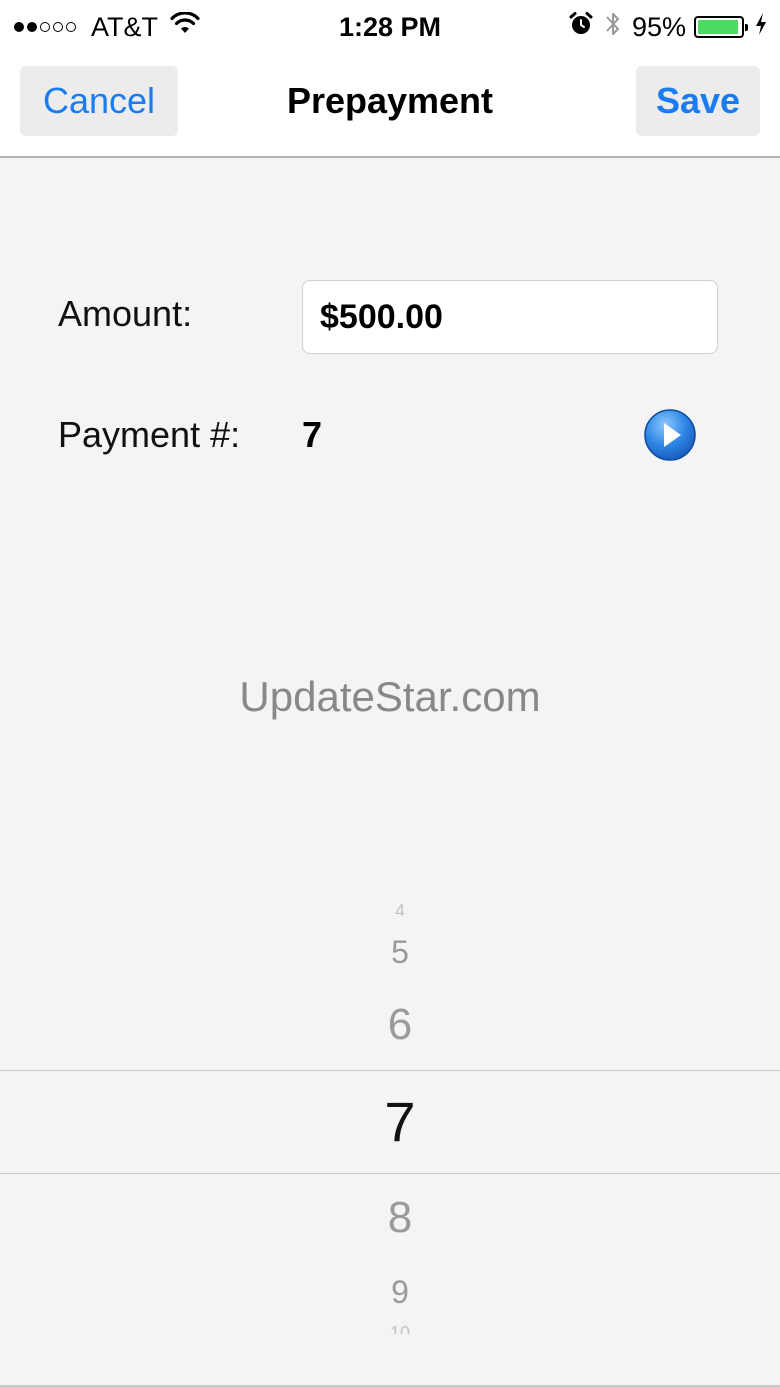 The image size is (780, 1387). I want to click on status-right: 95%, so click(663, 27).